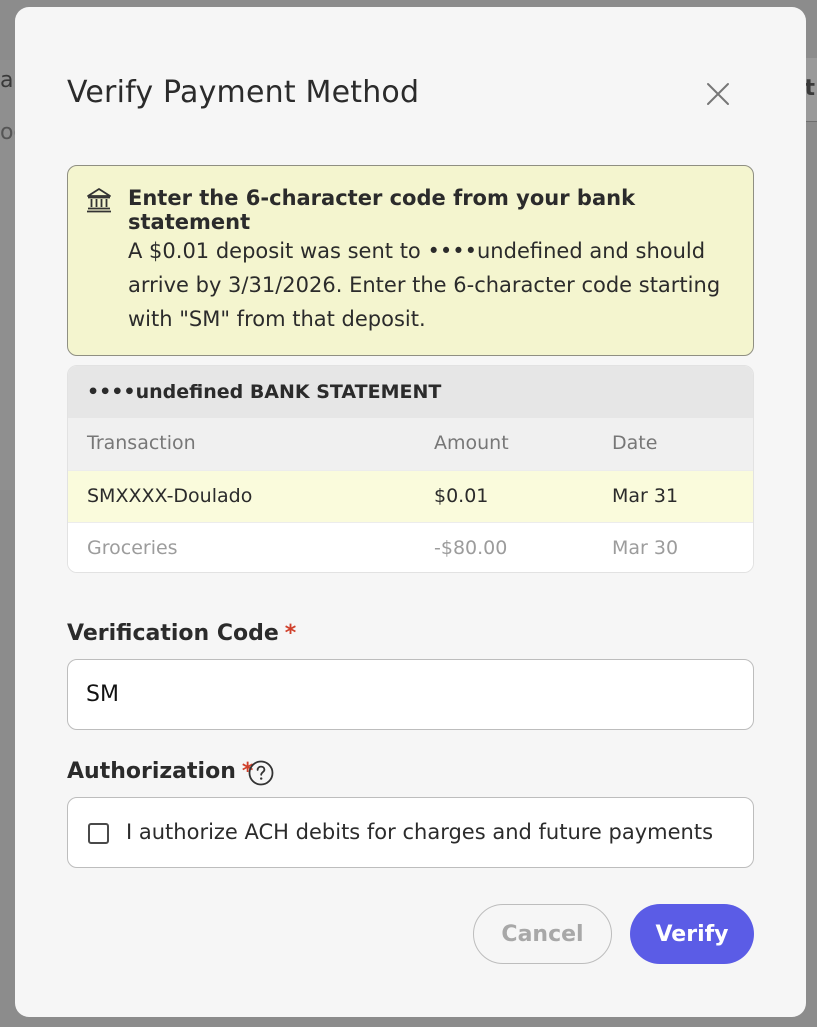 This screenshot has width=817, height=1027. I want to click on column-header-transaction: Transaction, so click(141, 443).